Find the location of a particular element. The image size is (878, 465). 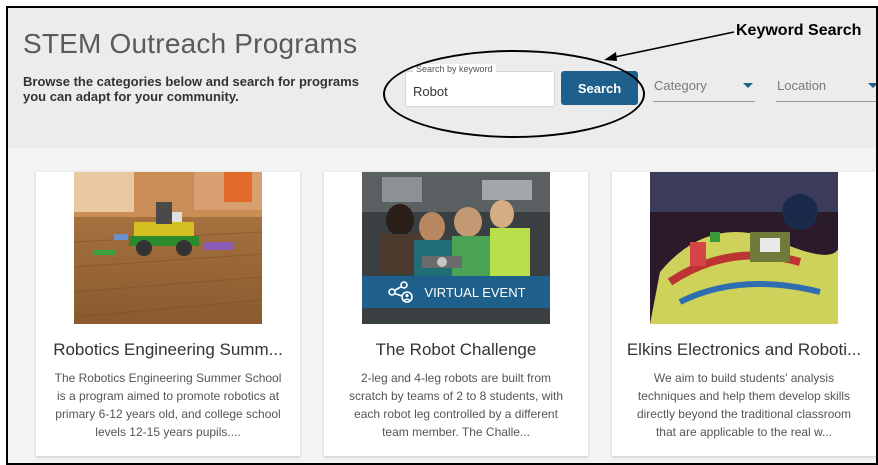

virtual-event-label: VIRTUAL EVENT is located at coordinates (475, 292).